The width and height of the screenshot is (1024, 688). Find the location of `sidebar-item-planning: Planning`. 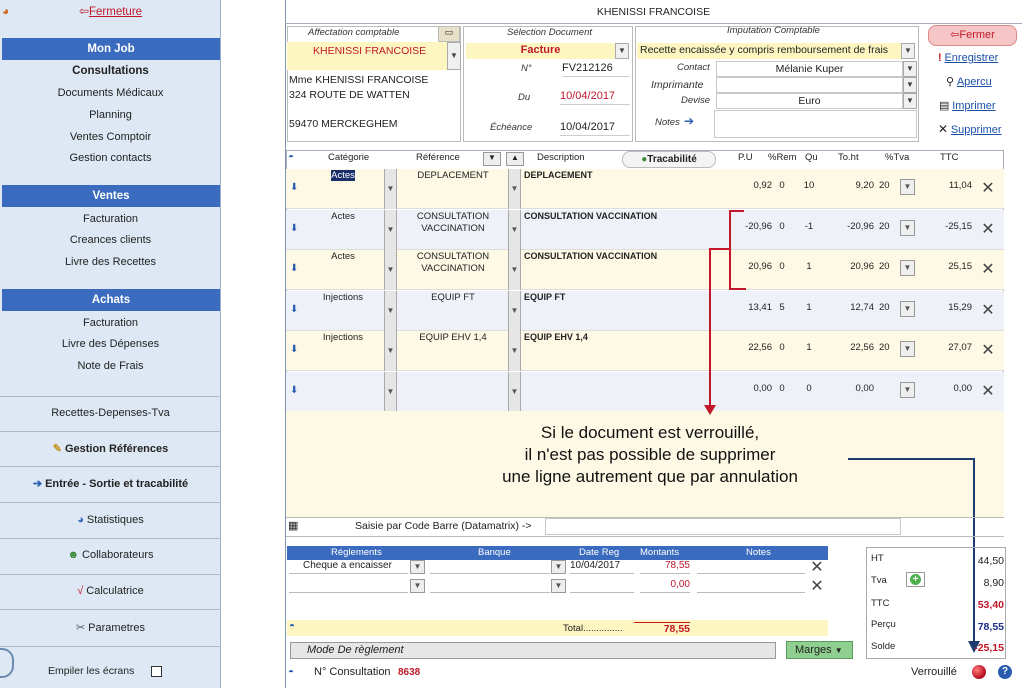

sidebar-item-planning: Planning is located at coordinates (110, 115).